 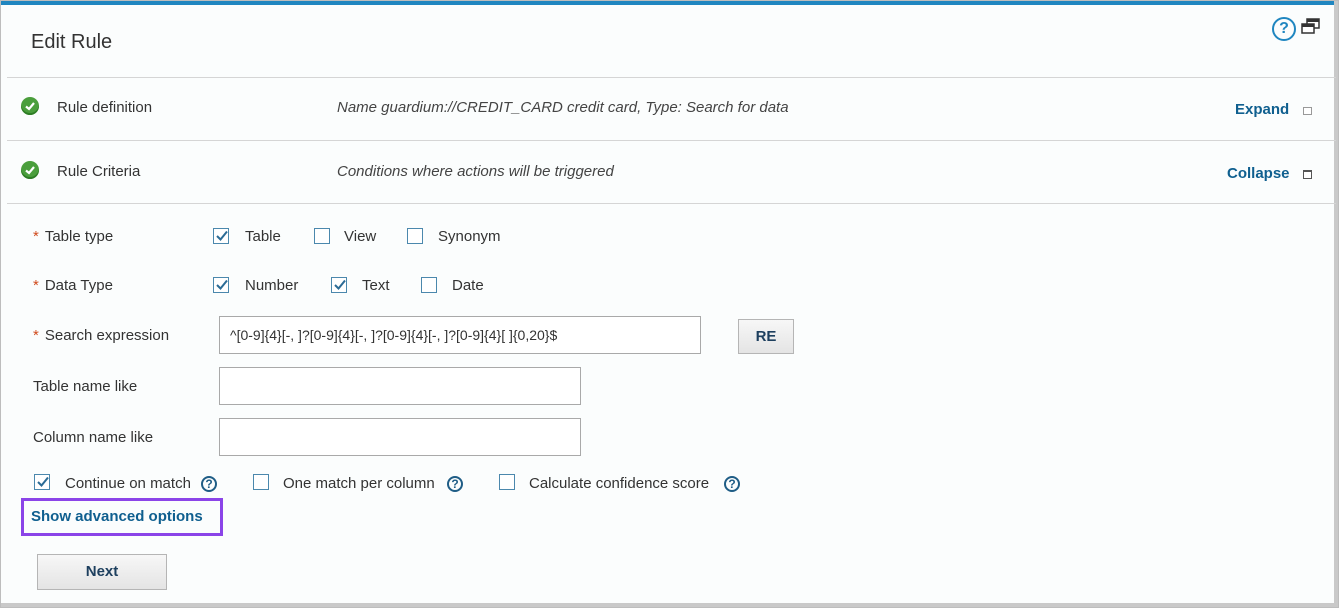 What do you see at coordinates (261, 482) in the screenshot?
I see `one-match-per-column-checkbox` at bounding box center [261, 482].